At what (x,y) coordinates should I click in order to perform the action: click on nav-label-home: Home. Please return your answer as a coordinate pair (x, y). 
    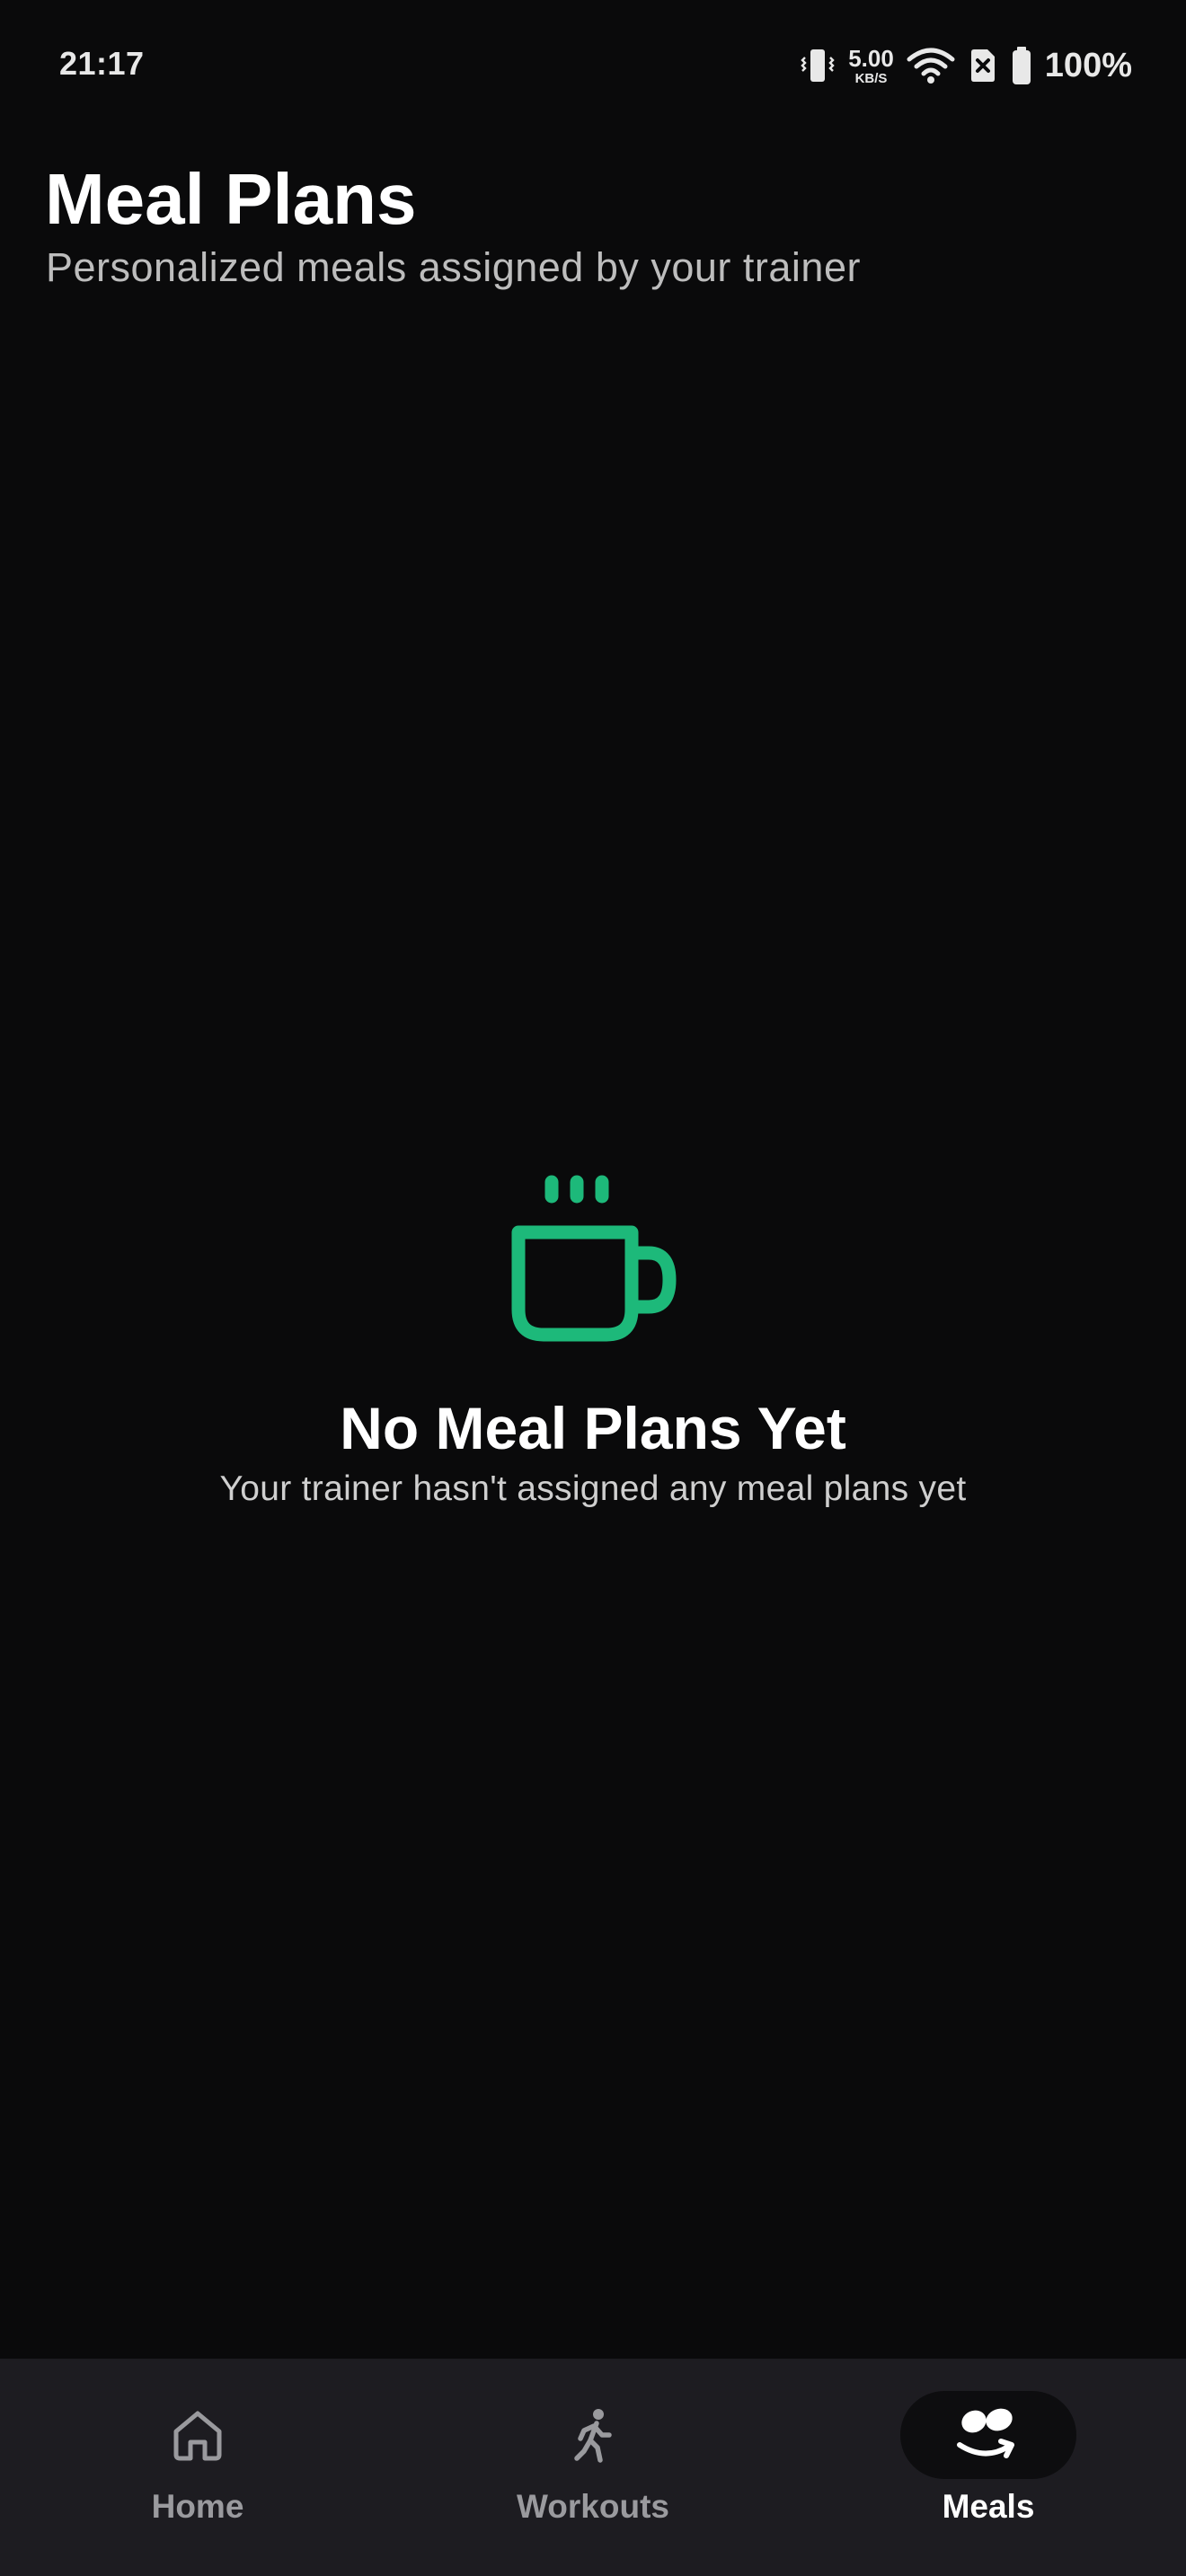
    Looking at the image, I should click on (197, 2506).